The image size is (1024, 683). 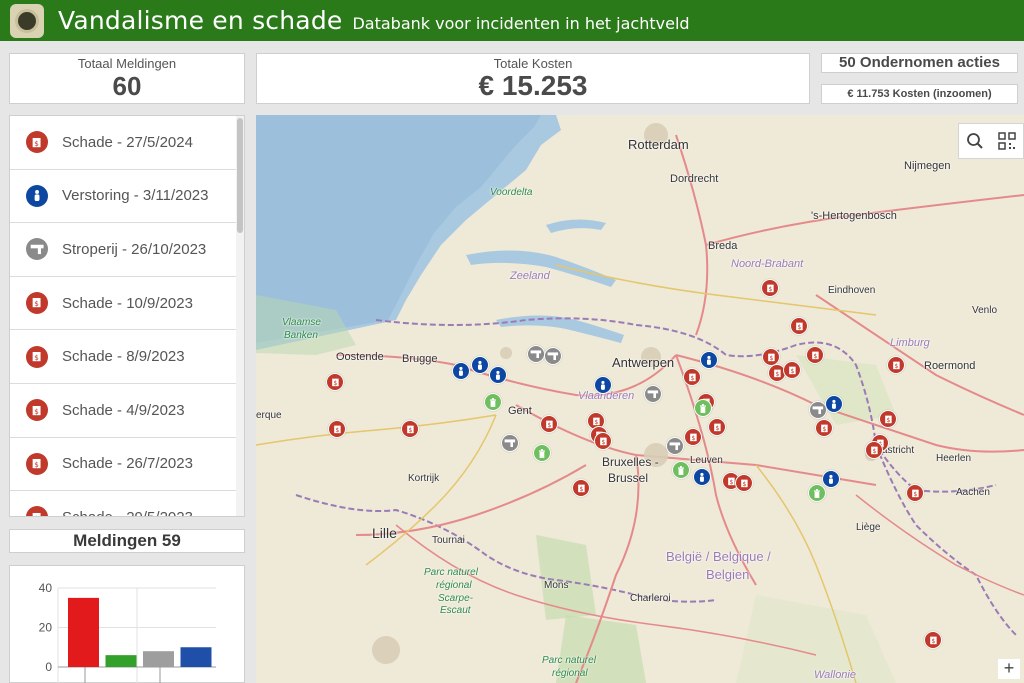 I want to click on map-label-oostende: Oostende, so click(x=360, y=357).